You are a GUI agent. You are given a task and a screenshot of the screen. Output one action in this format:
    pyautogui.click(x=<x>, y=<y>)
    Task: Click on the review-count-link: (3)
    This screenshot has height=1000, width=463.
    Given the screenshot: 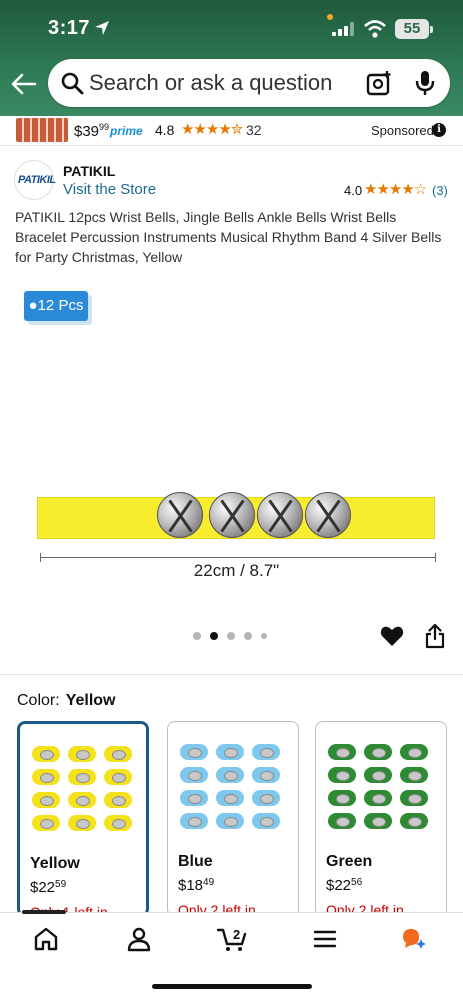 What is the action you would take?
    pyautogui.click(x=440, y=190)
    